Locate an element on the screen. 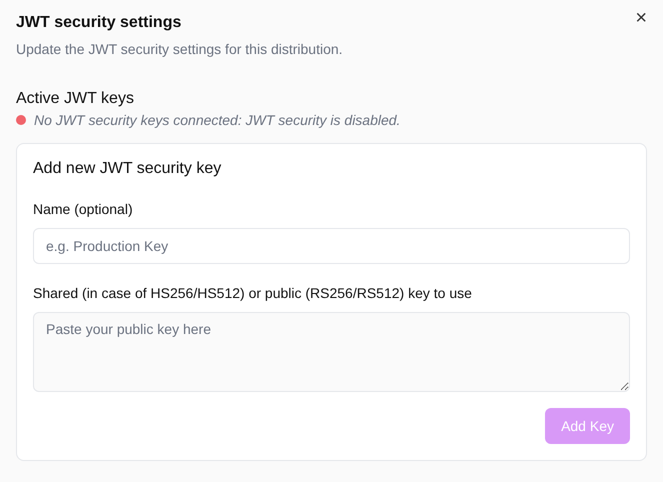  field-label: Name (optional) is located at coordinates (83, 209).